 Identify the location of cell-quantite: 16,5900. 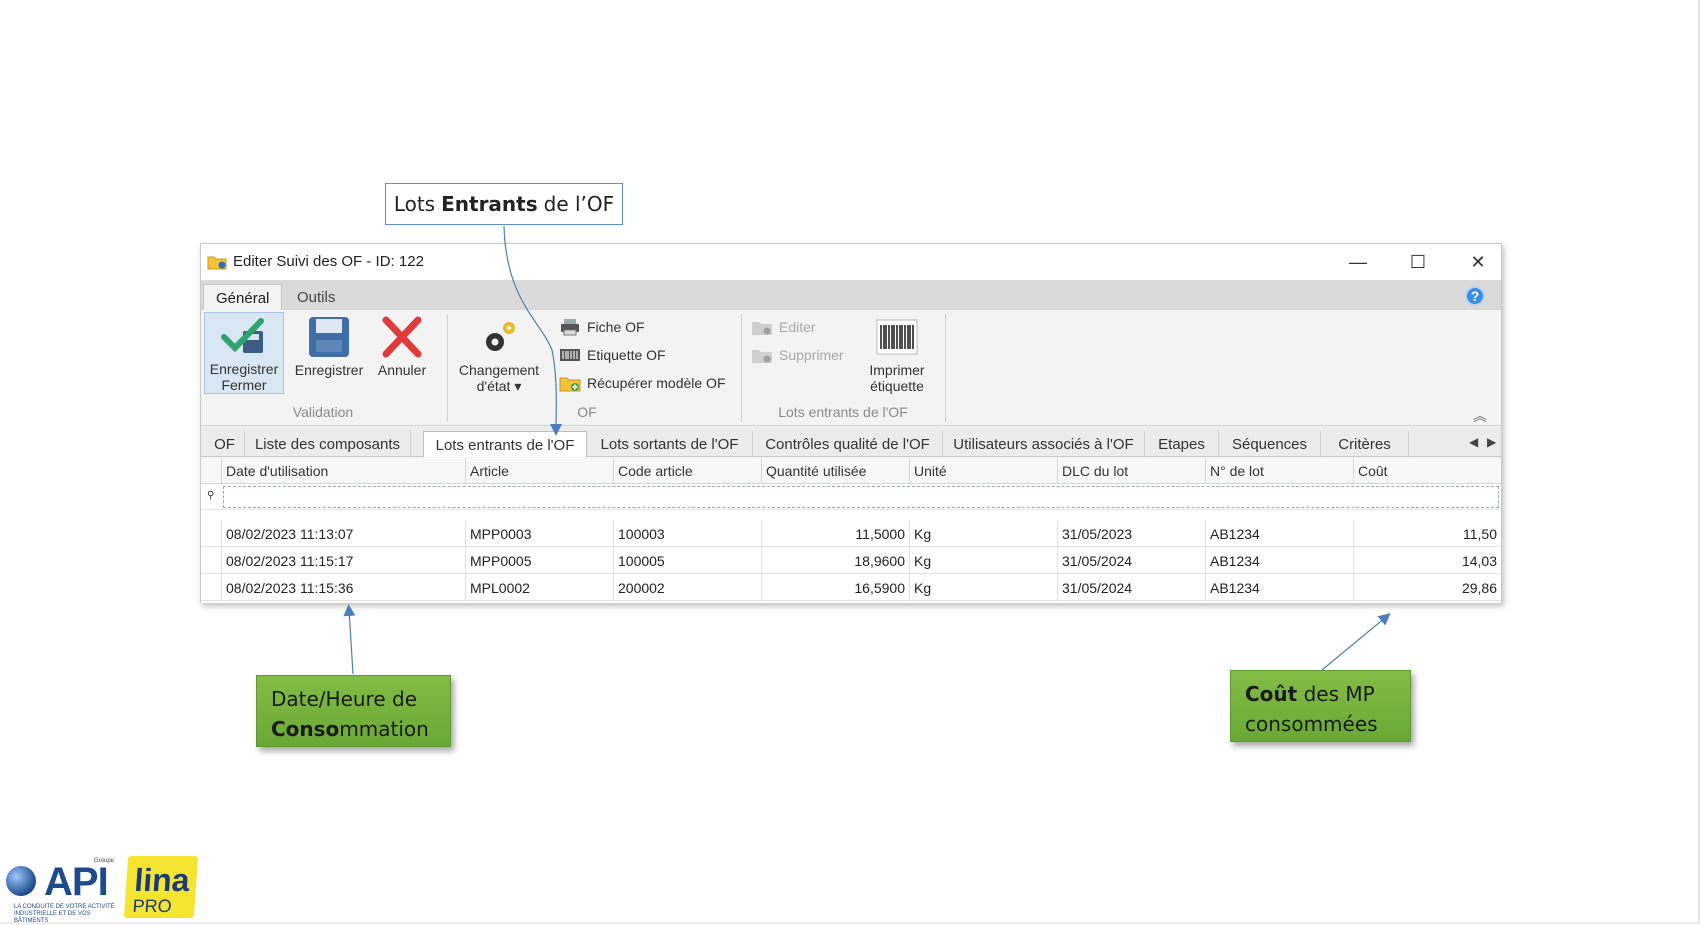
(835, 587).